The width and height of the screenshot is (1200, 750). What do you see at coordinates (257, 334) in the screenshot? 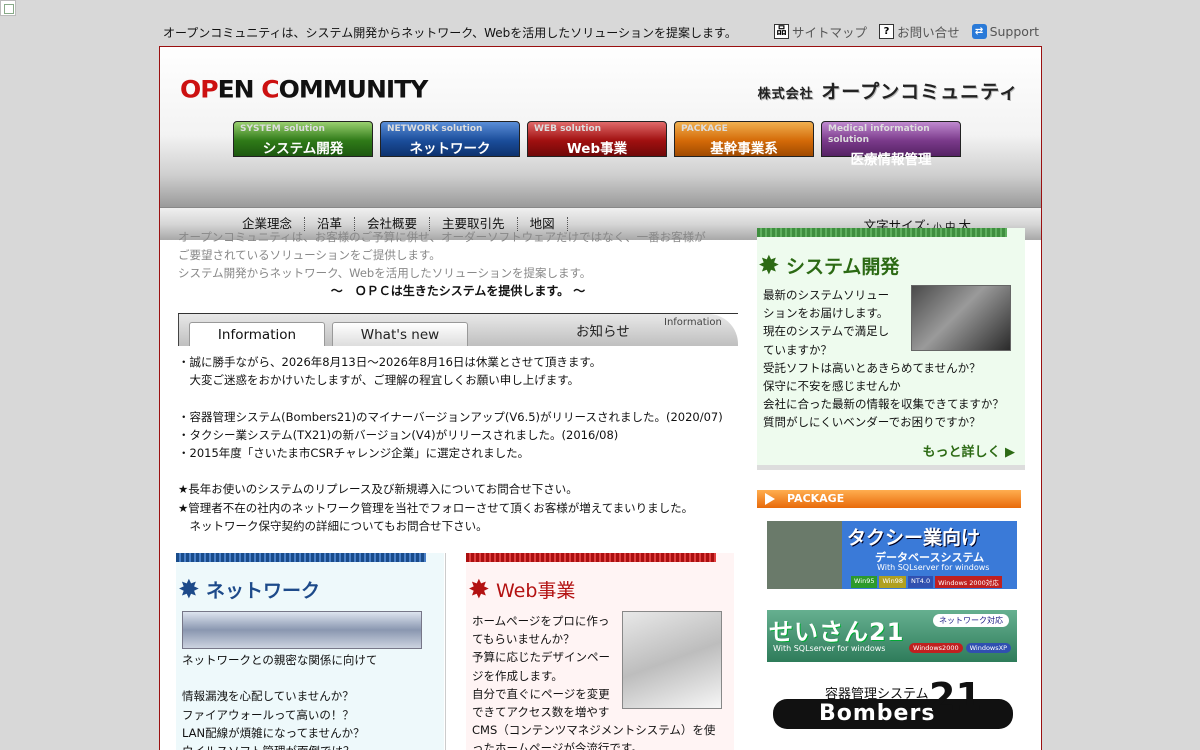
I see `tab-information: Information` at bounding box center [257, 334].